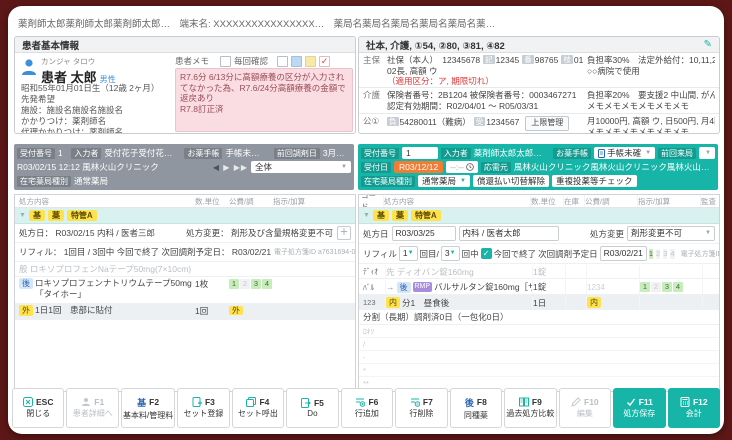 This screenshot has height=440, width=732. I want to click on left-usage-row: 外 1日1回 患部に貼付 1回 外, so click(185, 312).